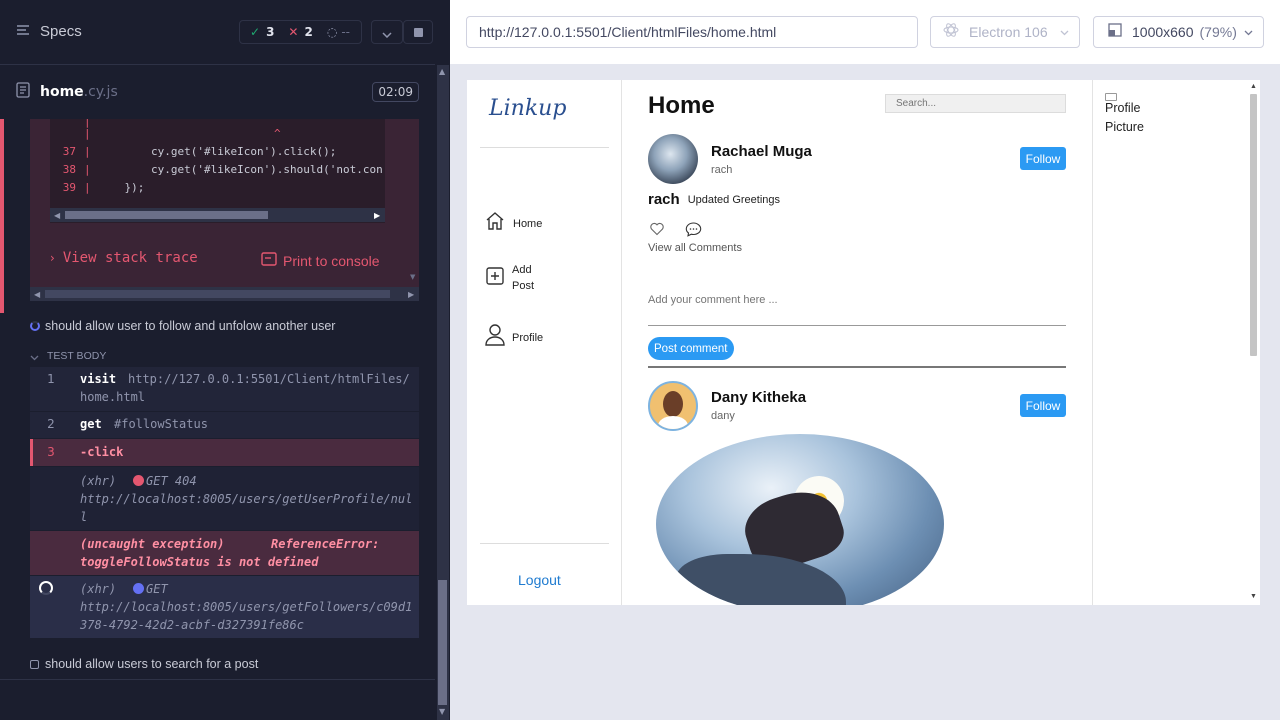 The image size is (1280, 720). Describe the element at coordinates (100, 92) in the screenshot. I see `spec-file-ext: .cy.js` at that location.